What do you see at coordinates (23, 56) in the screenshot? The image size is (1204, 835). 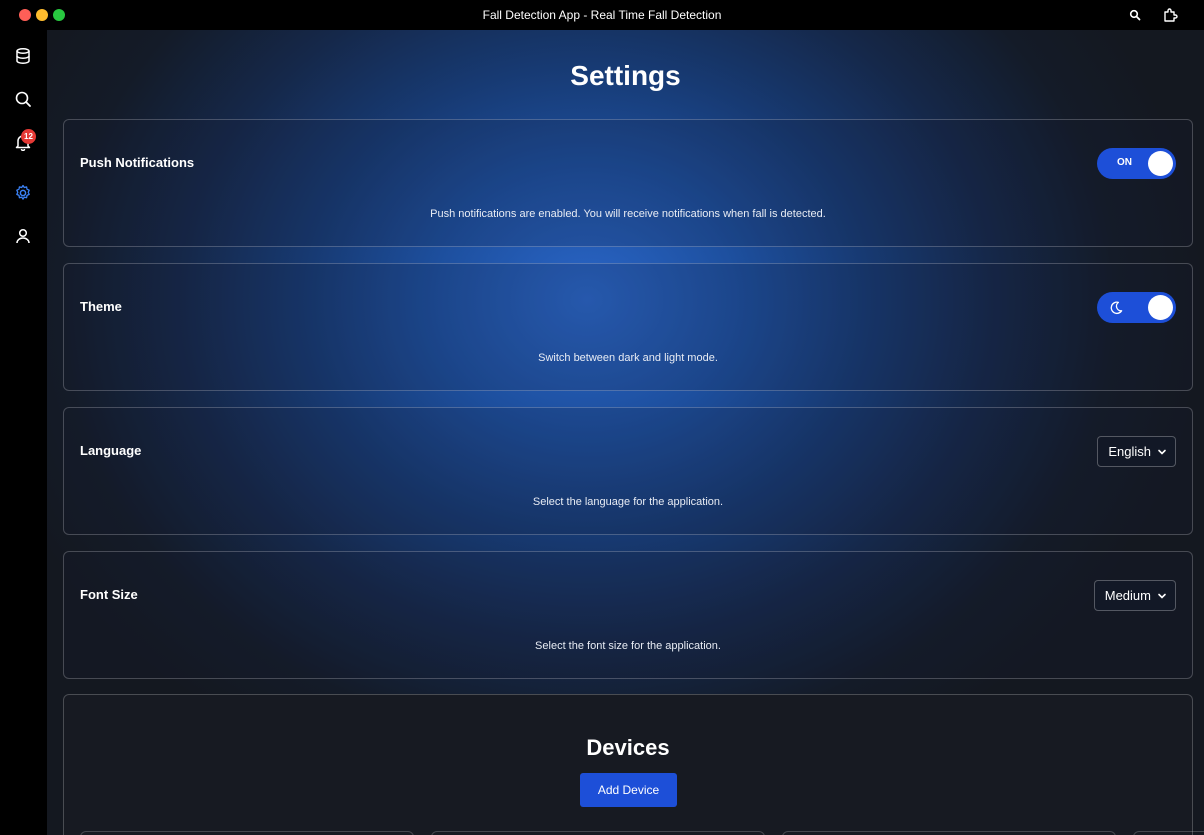 I see `database-icon` at bounding box center [23, 56].